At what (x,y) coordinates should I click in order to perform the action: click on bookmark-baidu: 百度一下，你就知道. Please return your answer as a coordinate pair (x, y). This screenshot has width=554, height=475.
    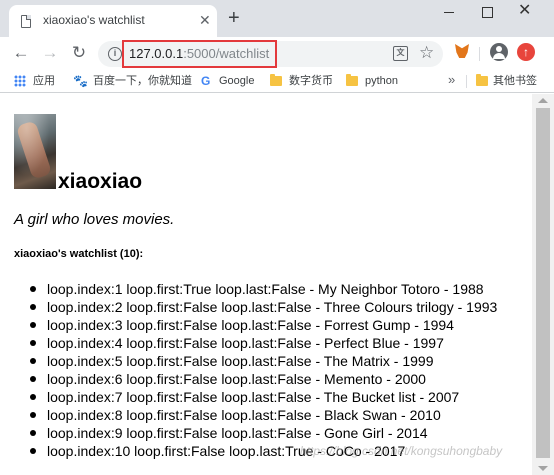
    Looking at the image, I should click on (142, 81).